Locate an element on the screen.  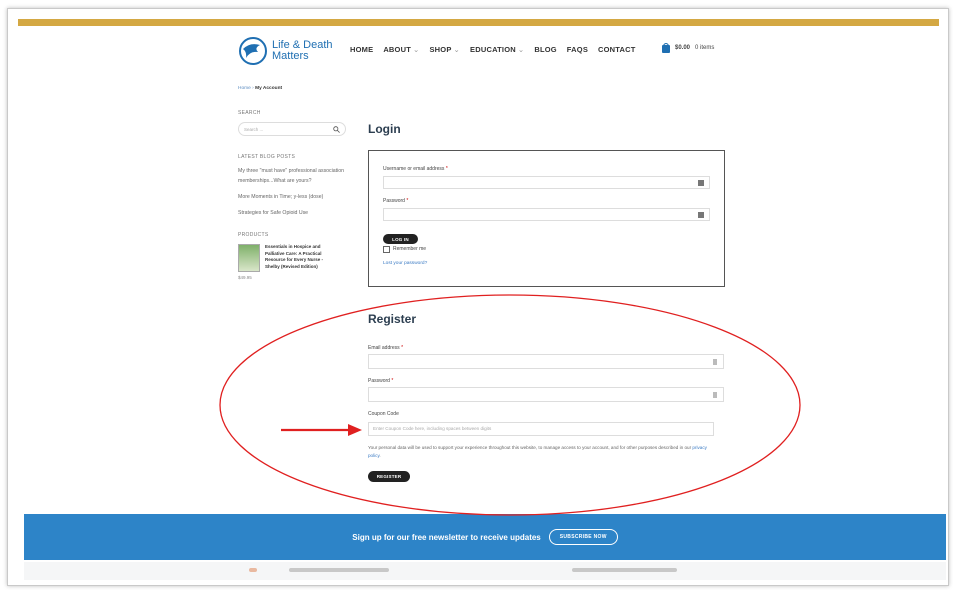
blog-post-link: Strategies for Safe Opioid Use is located at coordinates (295, 213).